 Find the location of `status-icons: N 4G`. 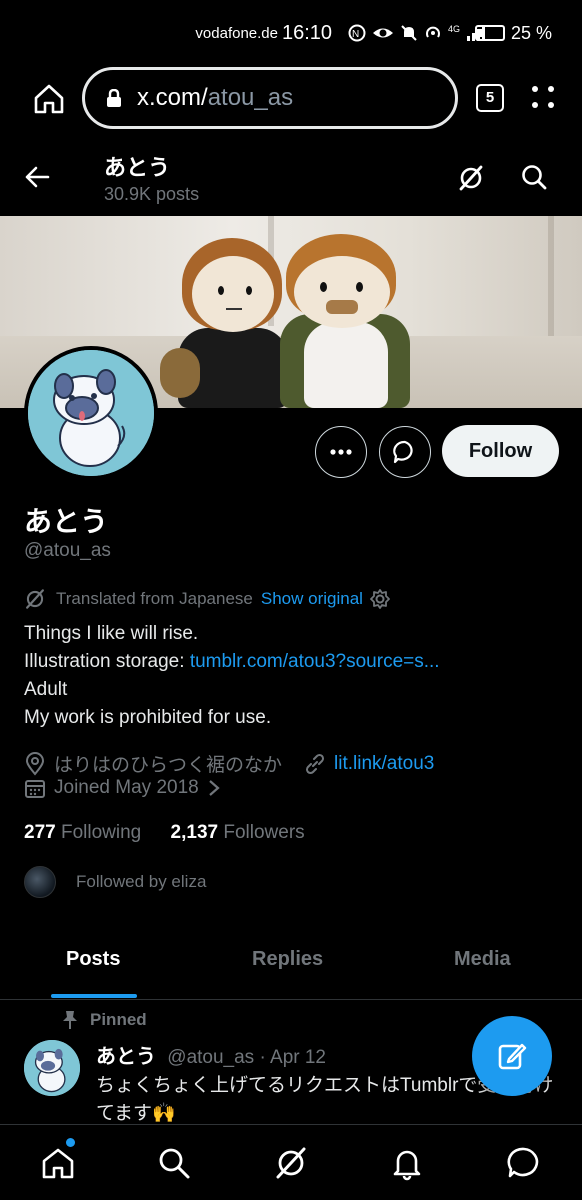

status-icons: N 4G is located at coordinates (418, 33).